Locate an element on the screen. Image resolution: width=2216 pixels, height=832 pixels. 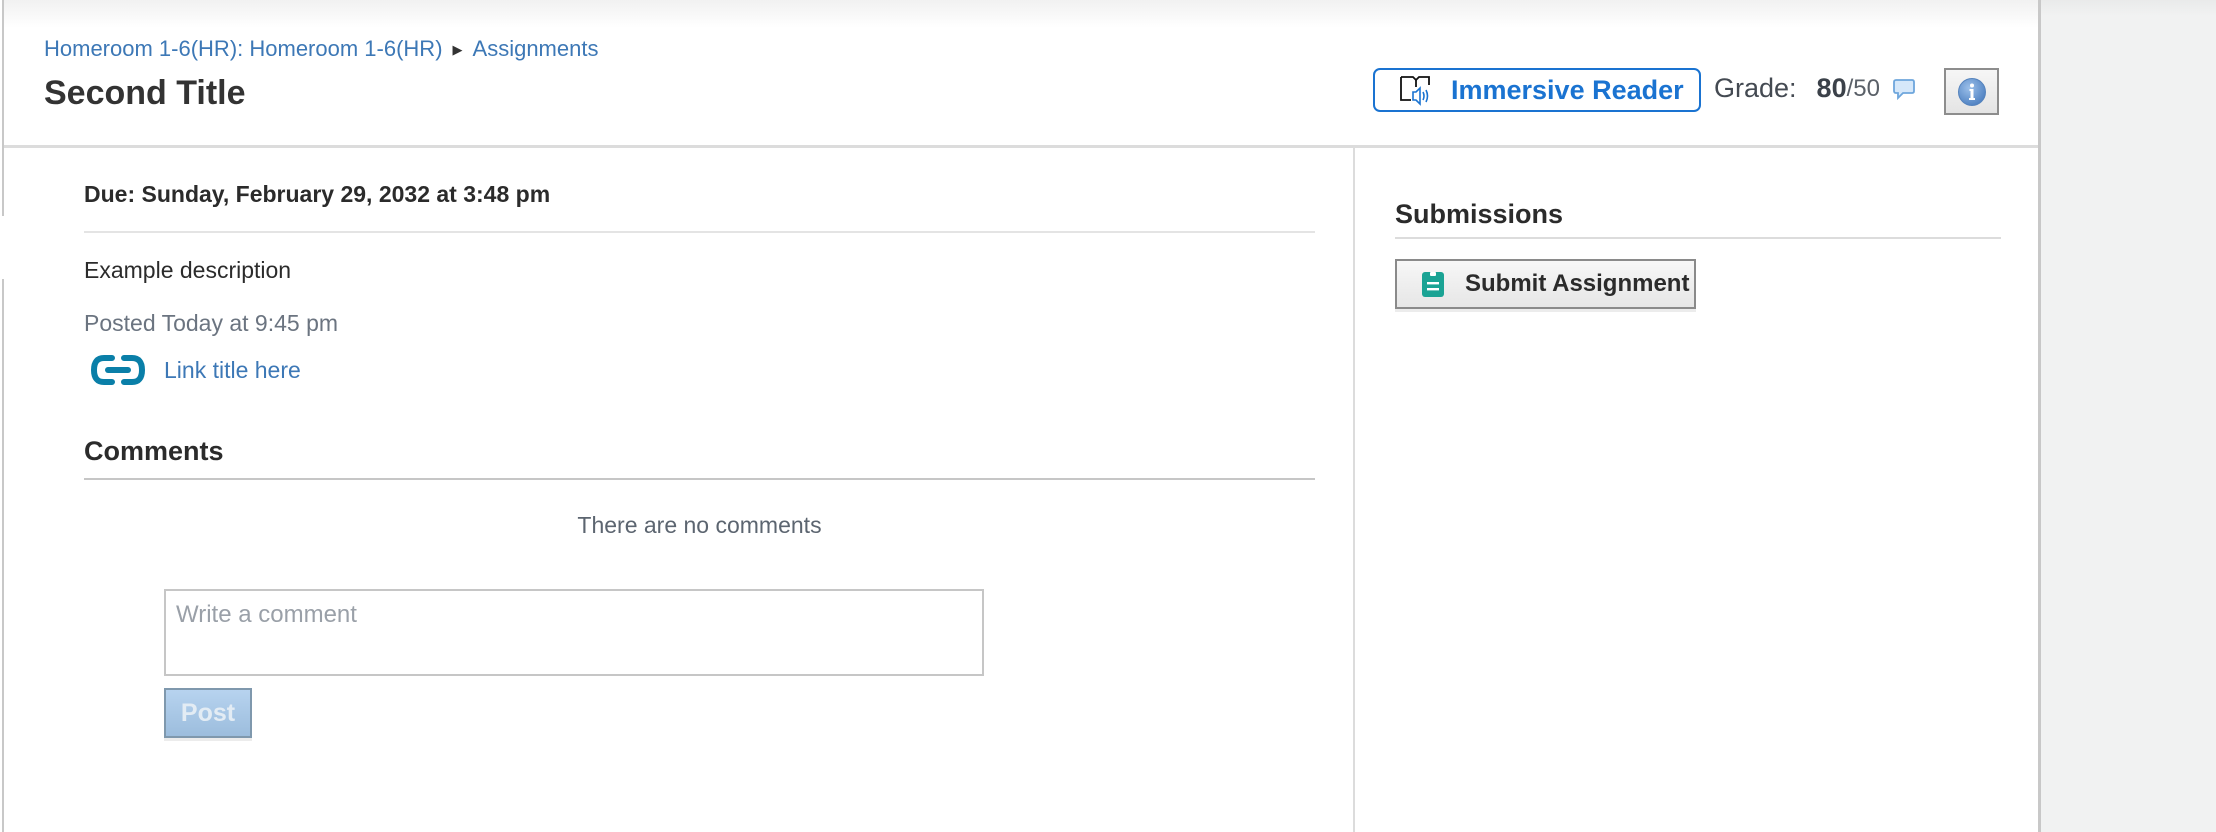
link-icon is located at coordinates (118, 370).